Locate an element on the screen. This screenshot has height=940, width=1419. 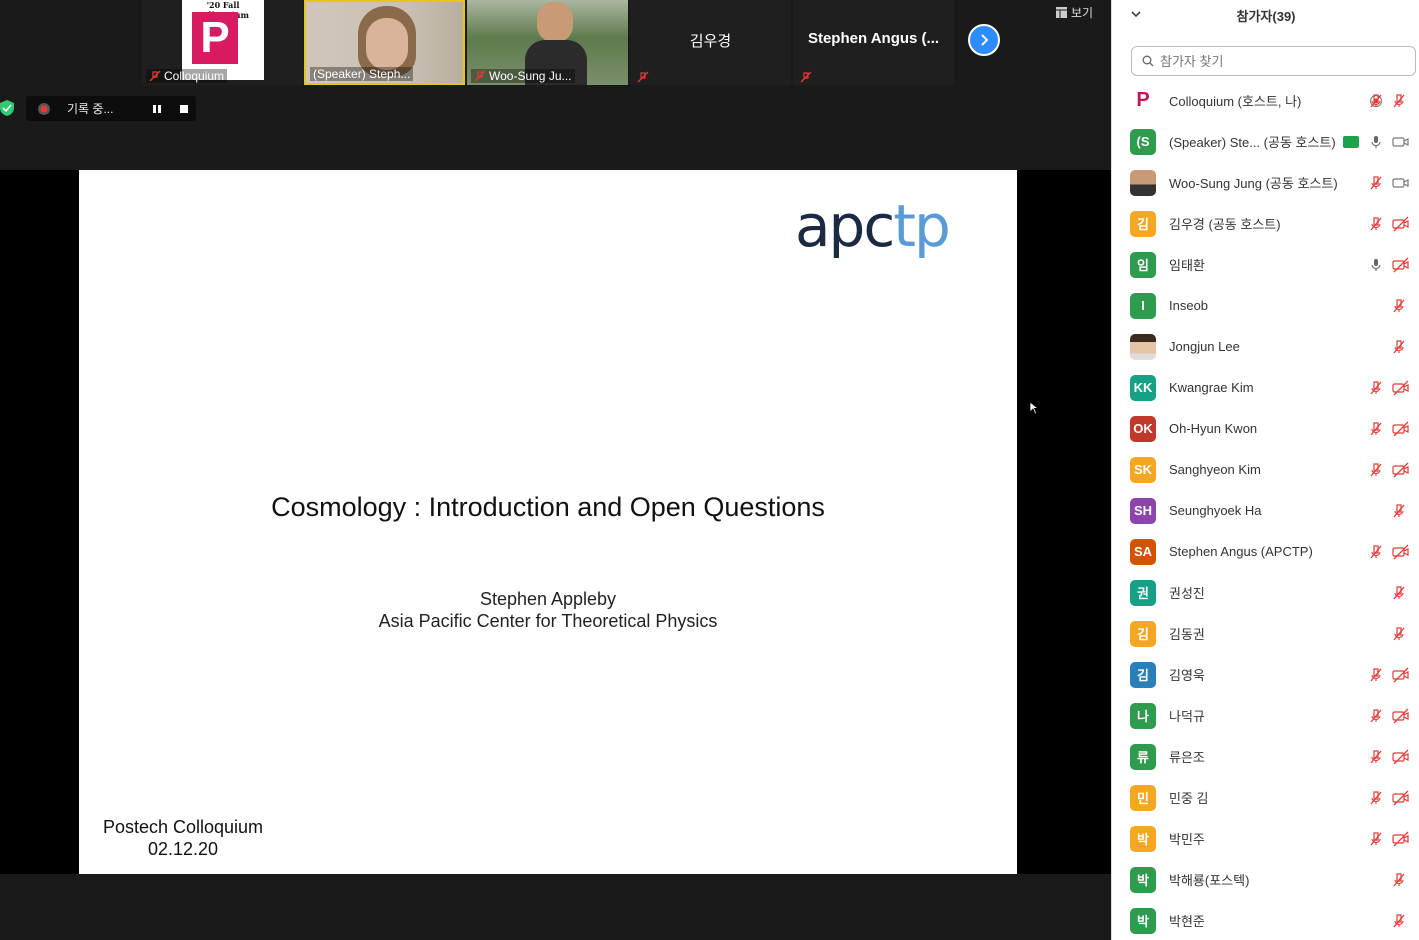
participant-name: Stephen Angus (APCTP) is located at coordinates (1241, 551).